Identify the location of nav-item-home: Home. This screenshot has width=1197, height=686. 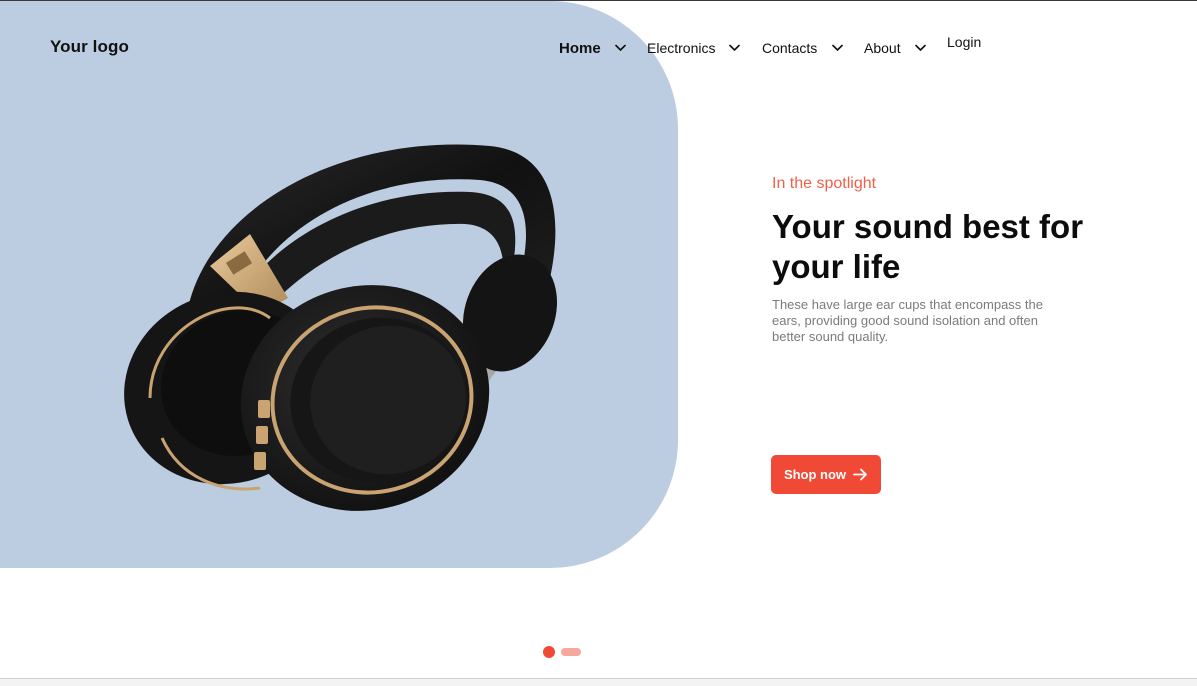
(580, 48).